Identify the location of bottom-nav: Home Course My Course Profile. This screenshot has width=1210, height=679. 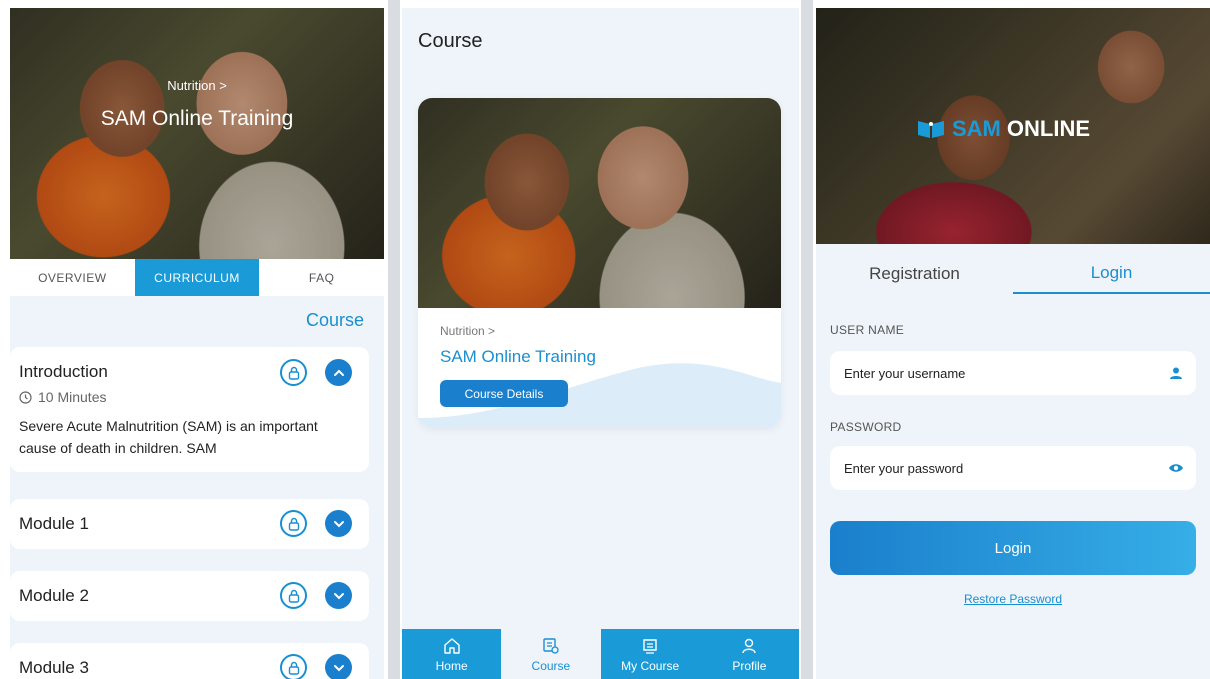
(600, 654).